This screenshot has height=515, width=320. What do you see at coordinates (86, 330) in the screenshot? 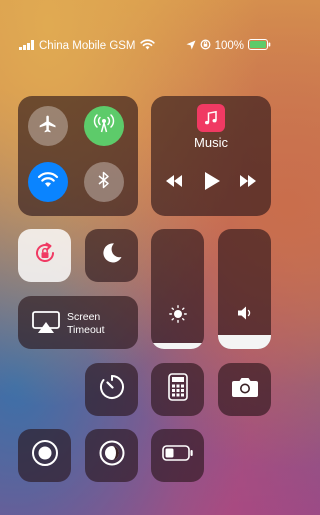
I see `screen-mirroring-label-line2: Timeout` at bounding box center [86, 330].